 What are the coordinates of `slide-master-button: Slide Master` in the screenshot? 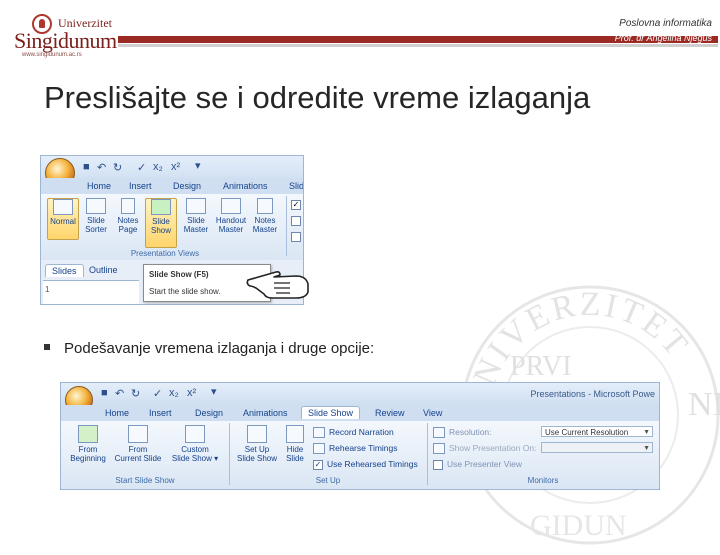 It's located at (196, 218).